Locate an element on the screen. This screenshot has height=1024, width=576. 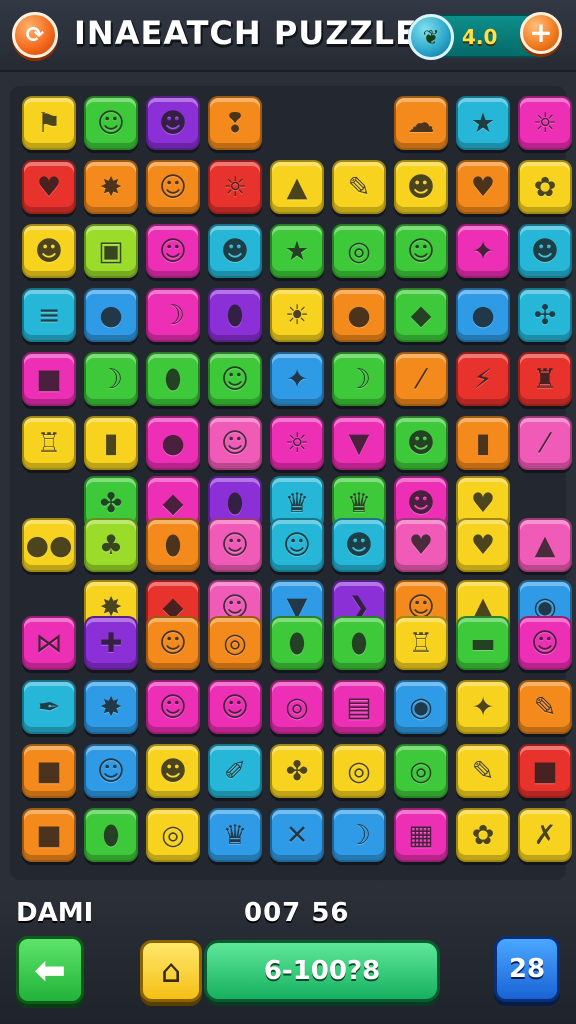
settings-button: ⟳ is located at coordinates (35, 35).